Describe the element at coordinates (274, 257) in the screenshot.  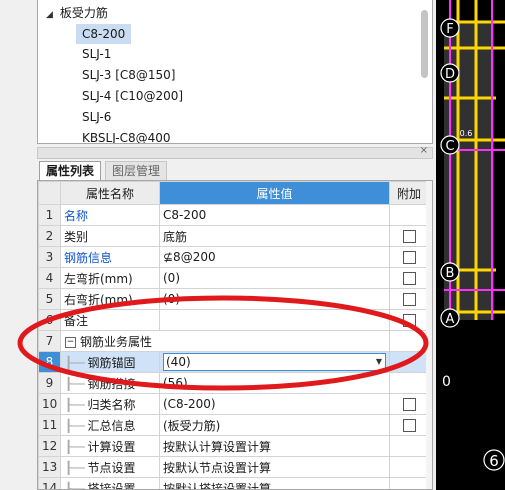
I see `property-value: ⊈8@200` at that location.